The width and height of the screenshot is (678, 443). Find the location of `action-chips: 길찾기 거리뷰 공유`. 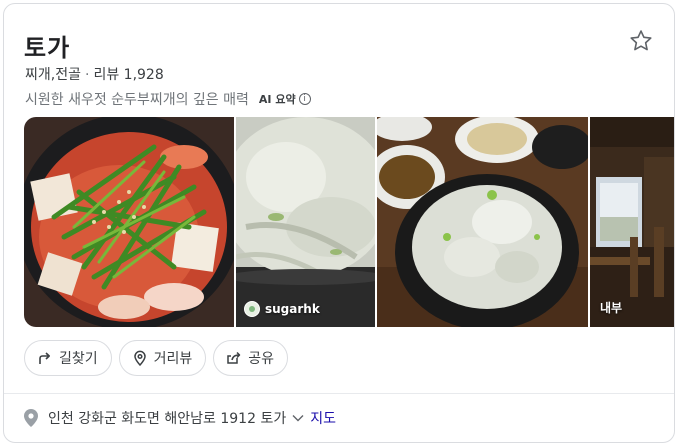

action-chips: 길찾기 거리뷰 공유 is located at coordinates (156, 358).